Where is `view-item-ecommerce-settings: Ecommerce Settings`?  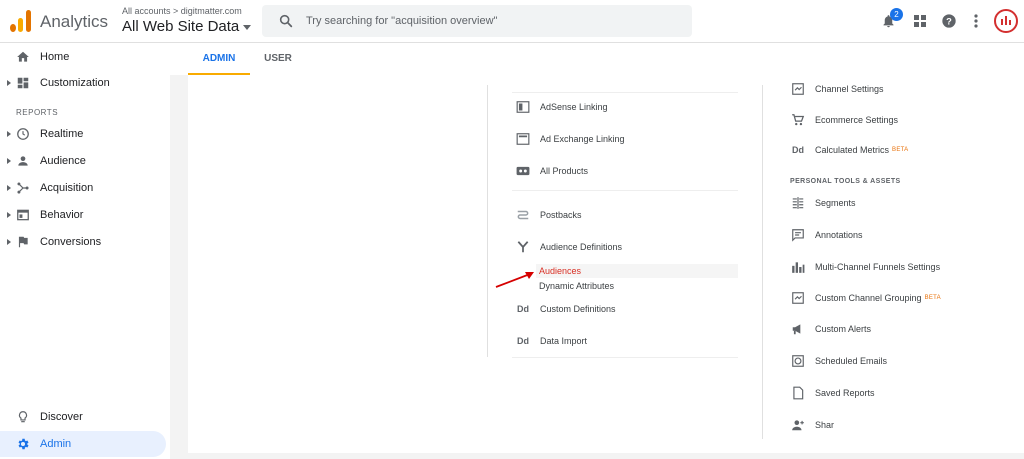
view-item-ecommerce-settings: Ecommerce Settings is located at coordinates (844, 120).